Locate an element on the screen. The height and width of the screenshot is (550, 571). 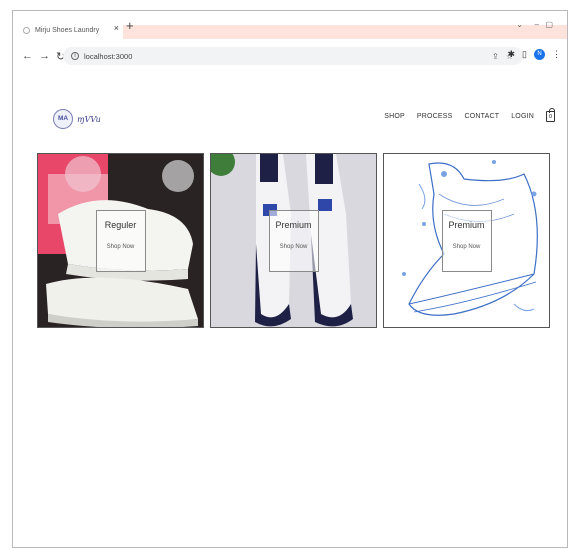
back-icon: ← is located at coordinates (27, 56).